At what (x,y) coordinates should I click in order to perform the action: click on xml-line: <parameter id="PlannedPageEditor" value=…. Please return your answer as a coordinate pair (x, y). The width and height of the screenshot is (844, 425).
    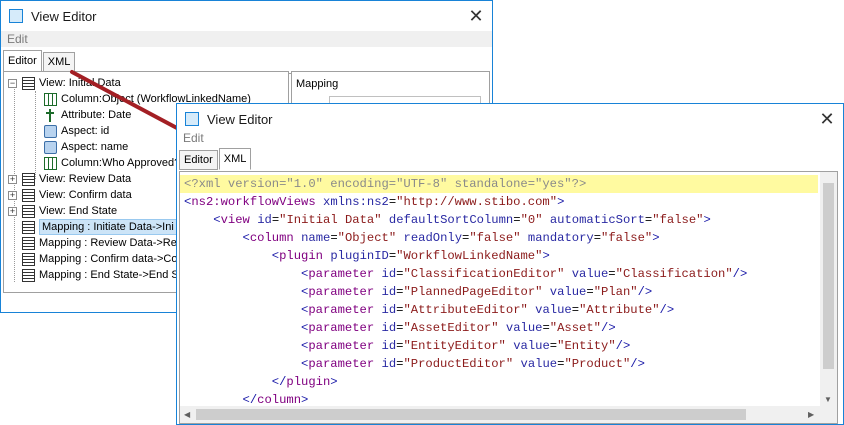
    Looking at the image, I should click on (416, 292).